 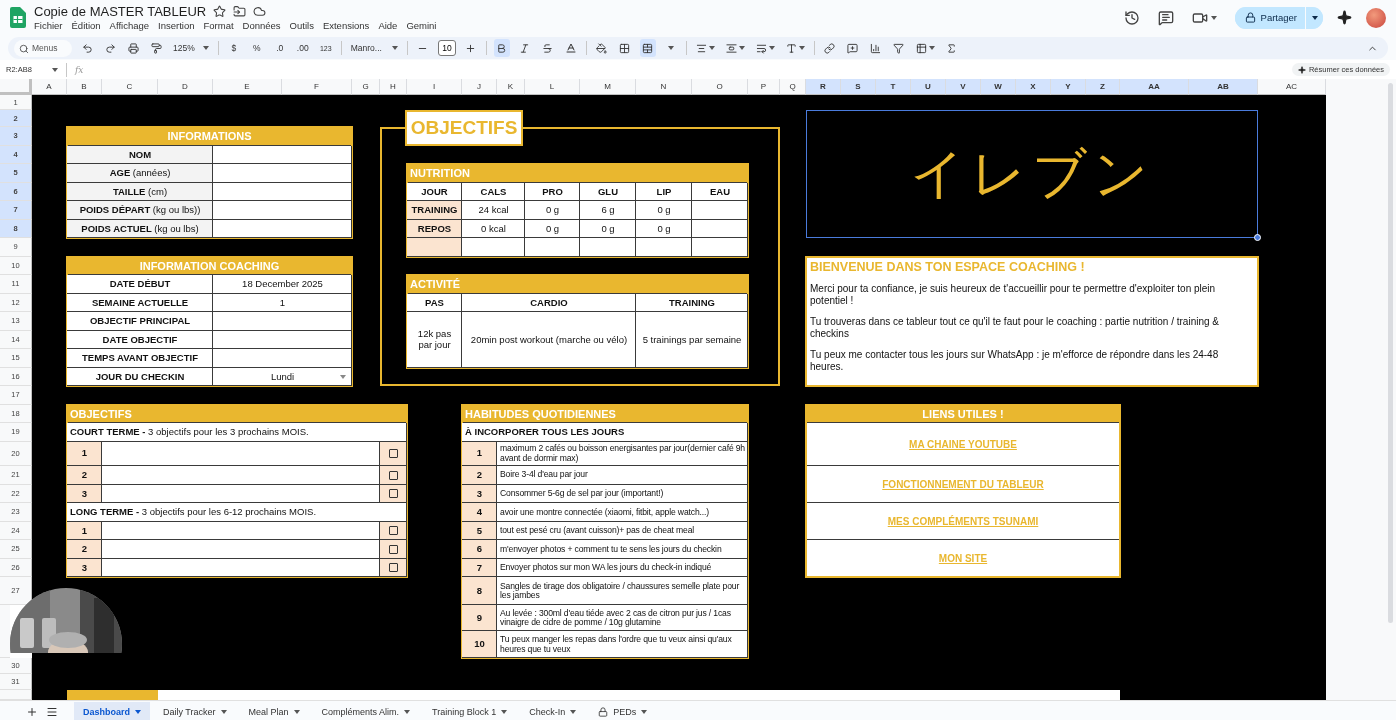 What do you see at coordinates (256, 48) in the screenshot?
I see `percent-button: %` at bounding box center [256, 48].